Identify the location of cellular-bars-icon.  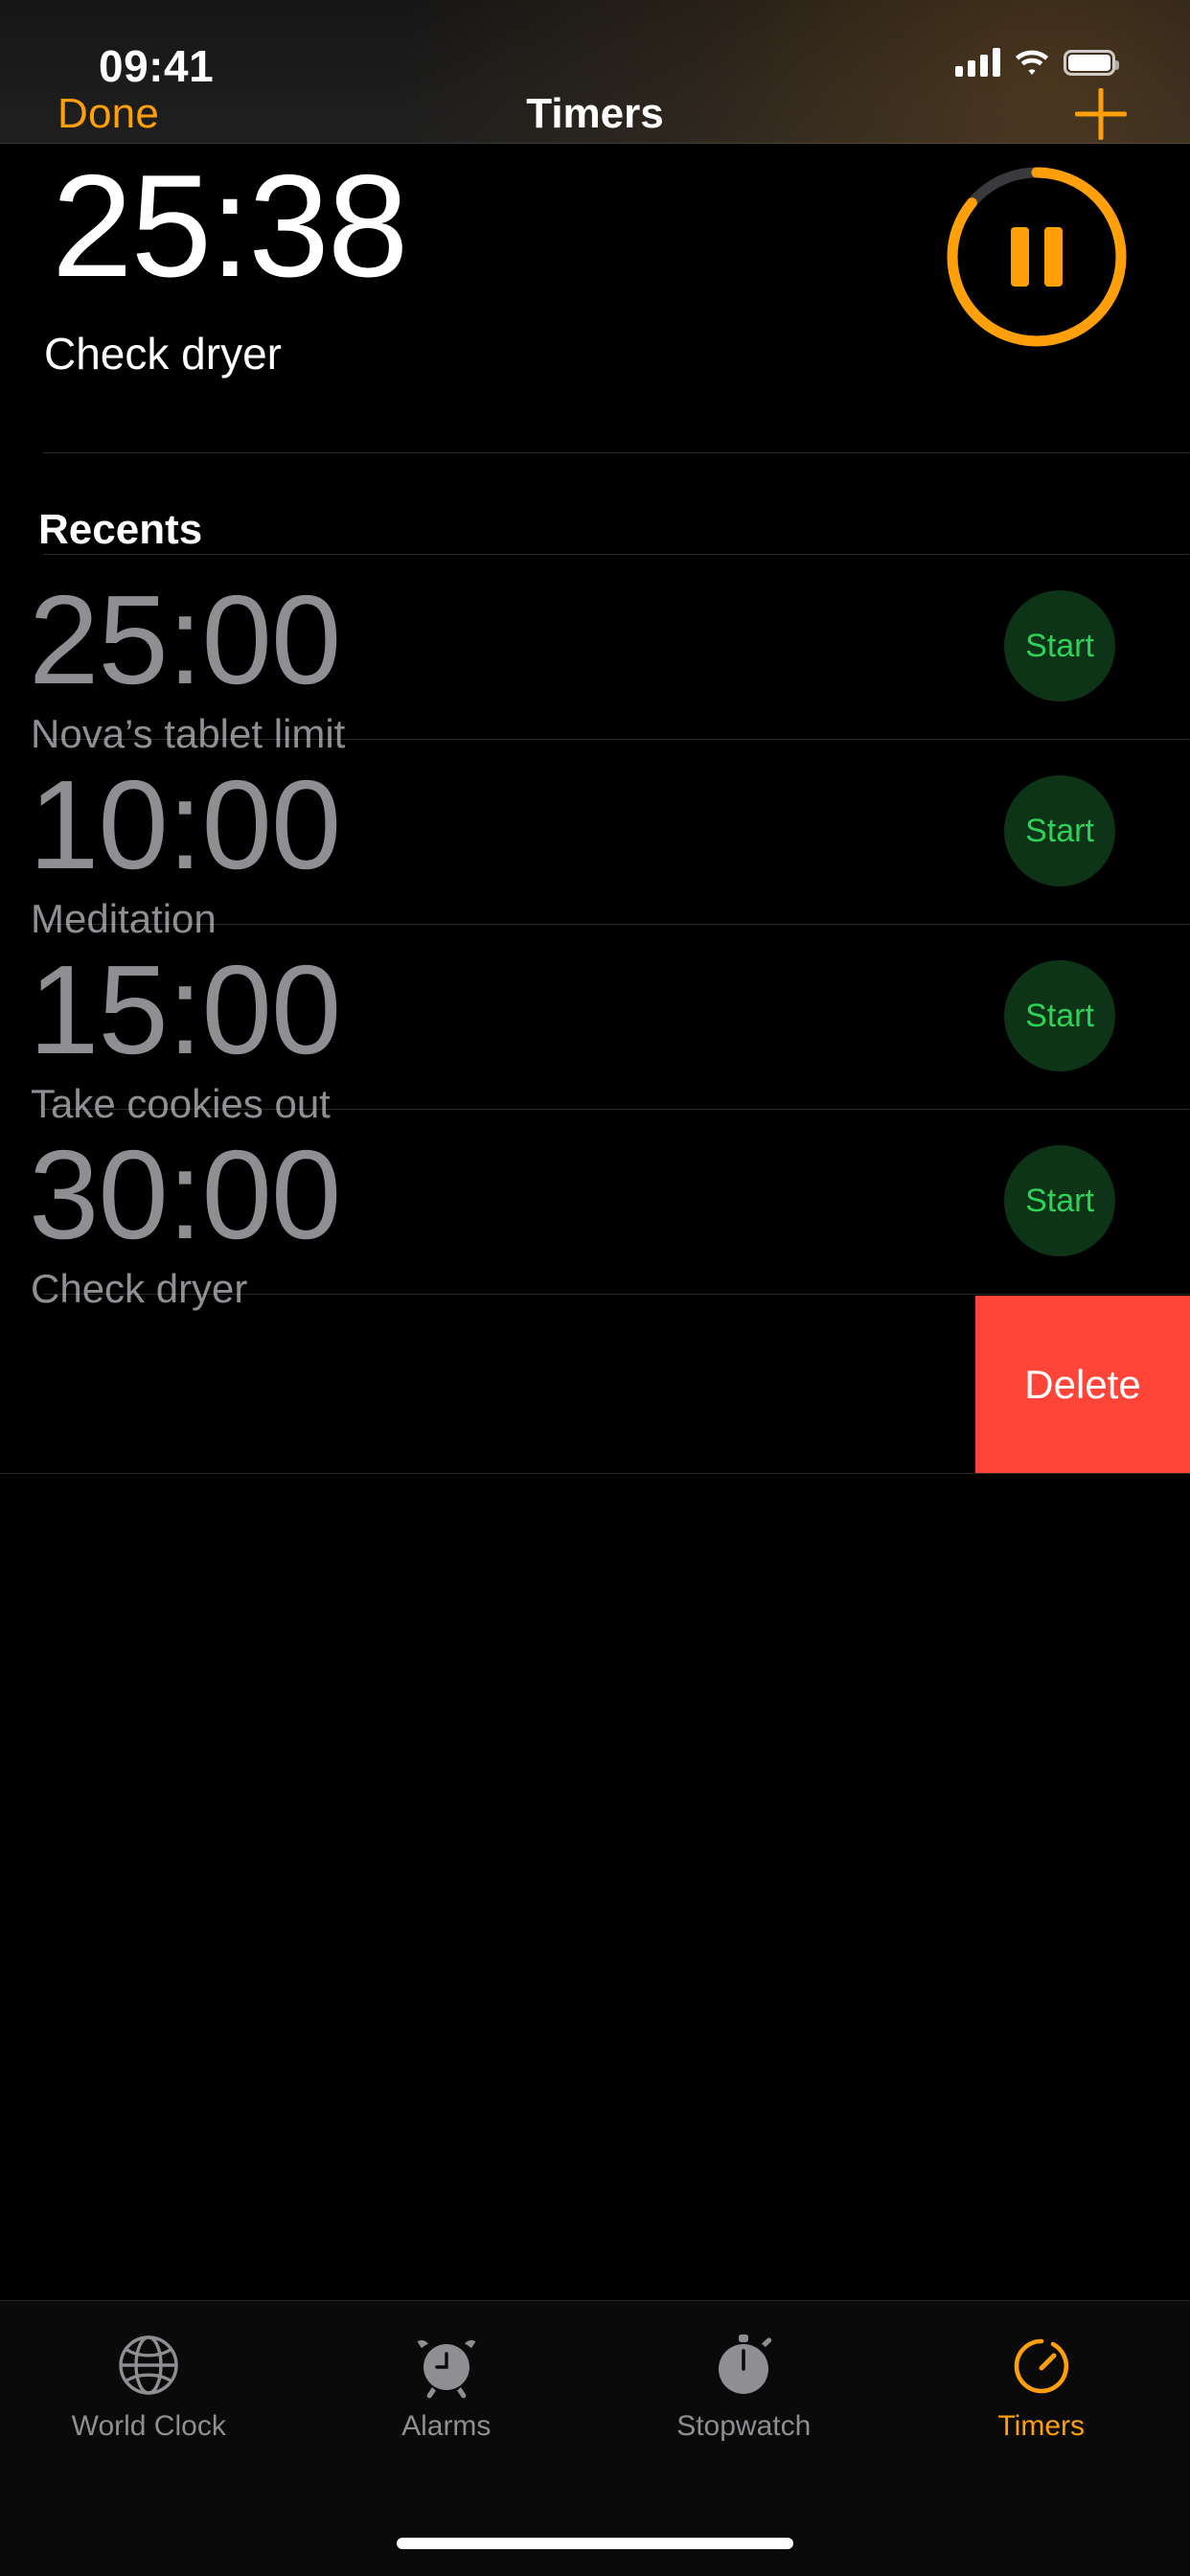
(978, 63).